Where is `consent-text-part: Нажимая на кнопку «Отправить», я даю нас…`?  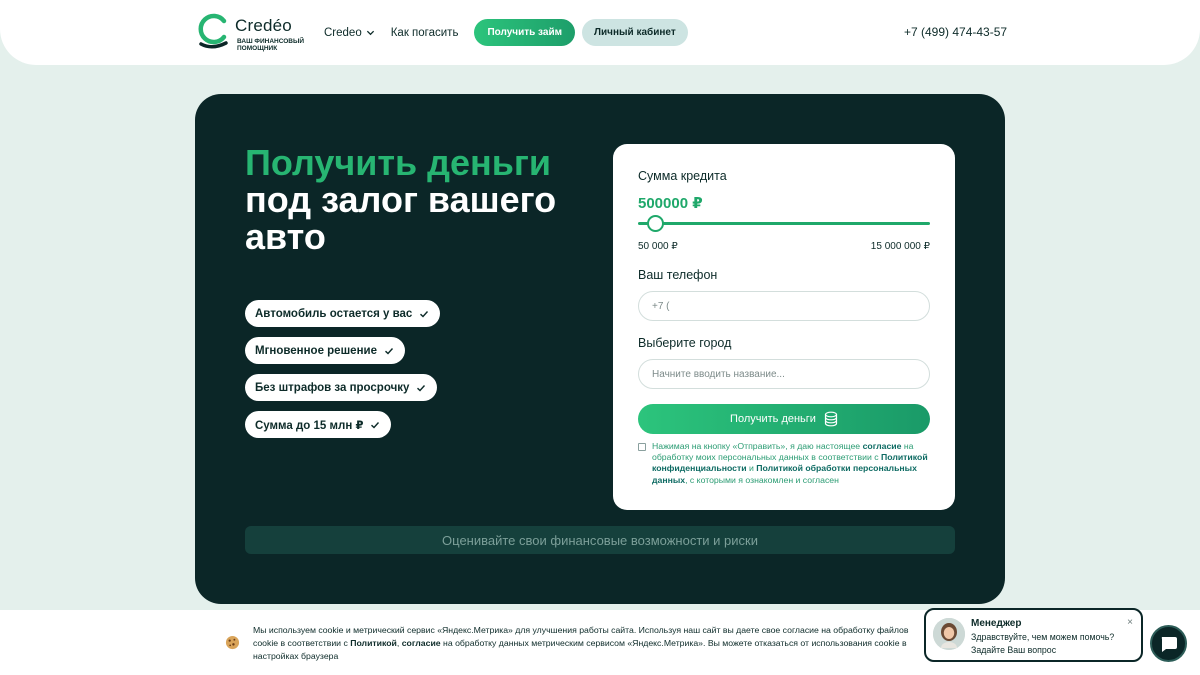 consent-text-part: Нажимая на кнопку «Отправить», я даю нас… is located at coordinates (757, 446).